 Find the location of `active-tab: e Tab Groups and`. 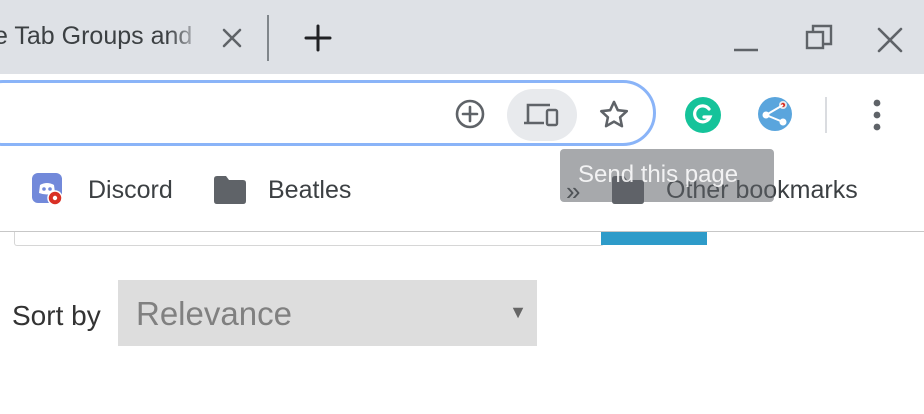

active-tab: e Tab Groups and is located at coordinates (133, 37).